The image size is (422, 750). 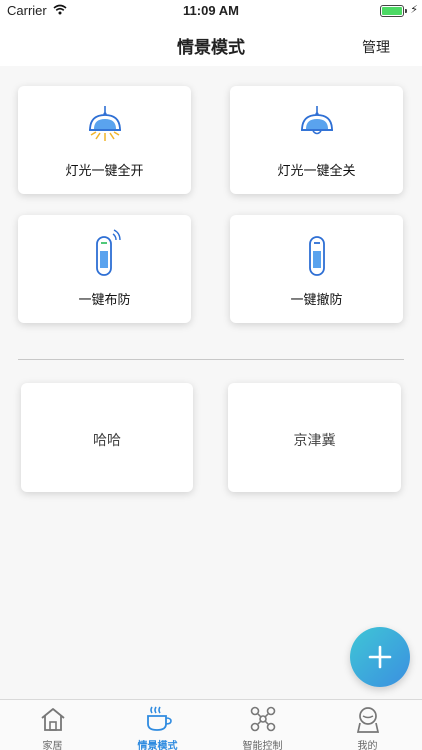 I want to click on scene-card-arm: 一键布防, so click(x=104, y=269).